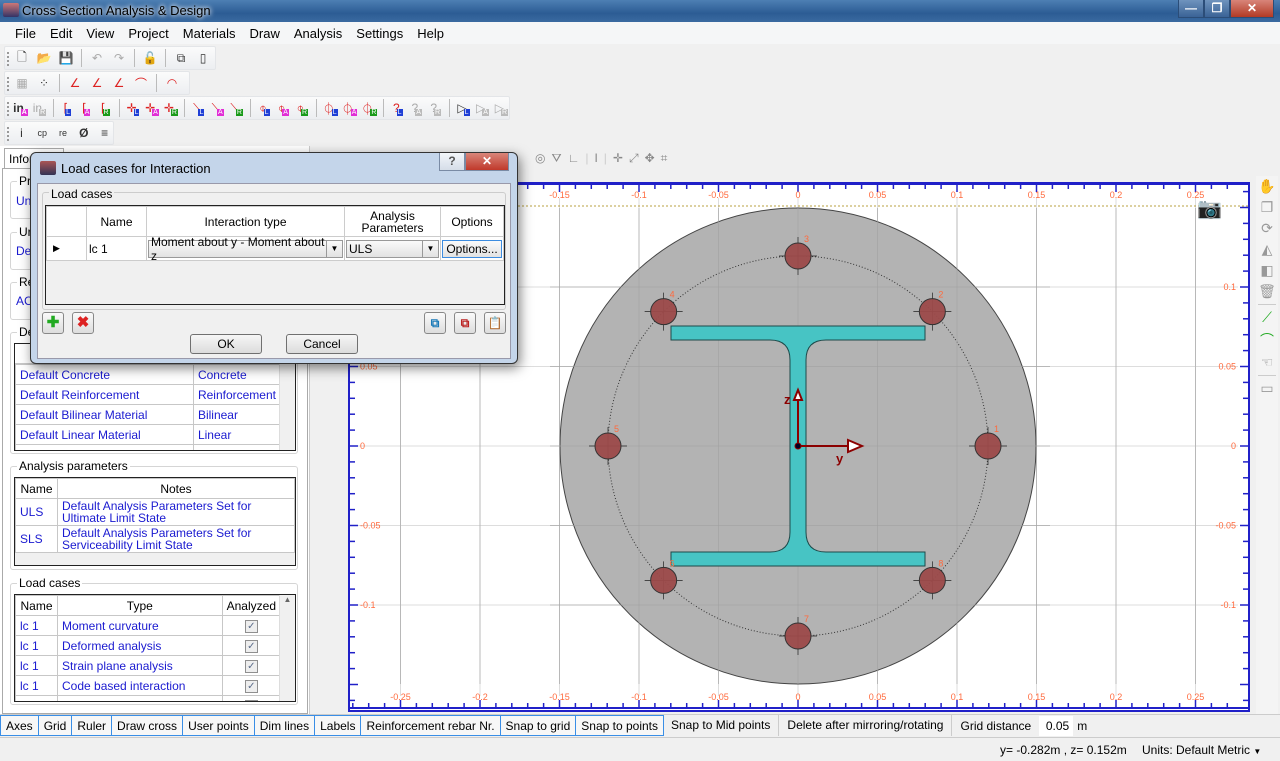 The image size is (1280, 761). What do you see at coordinates (86, 108) in the screenshot?
I see `moment-curvature-icon: ⌈ A` at bounding box center [86, 108].